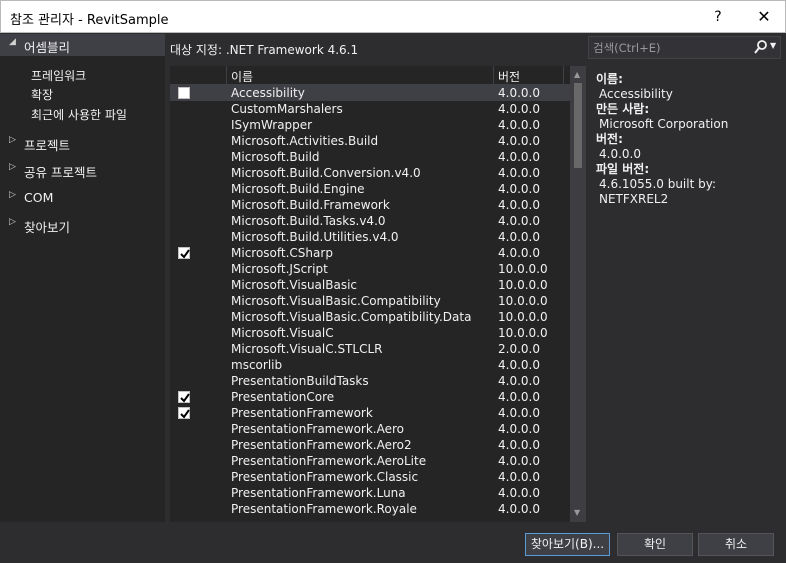 This screenshot has width=786, height=563. Describe the element at coordinates (370, 493) in the screenshot. I see `table-row: PresentationFramework.Luna 4.0.0.0` at that location.